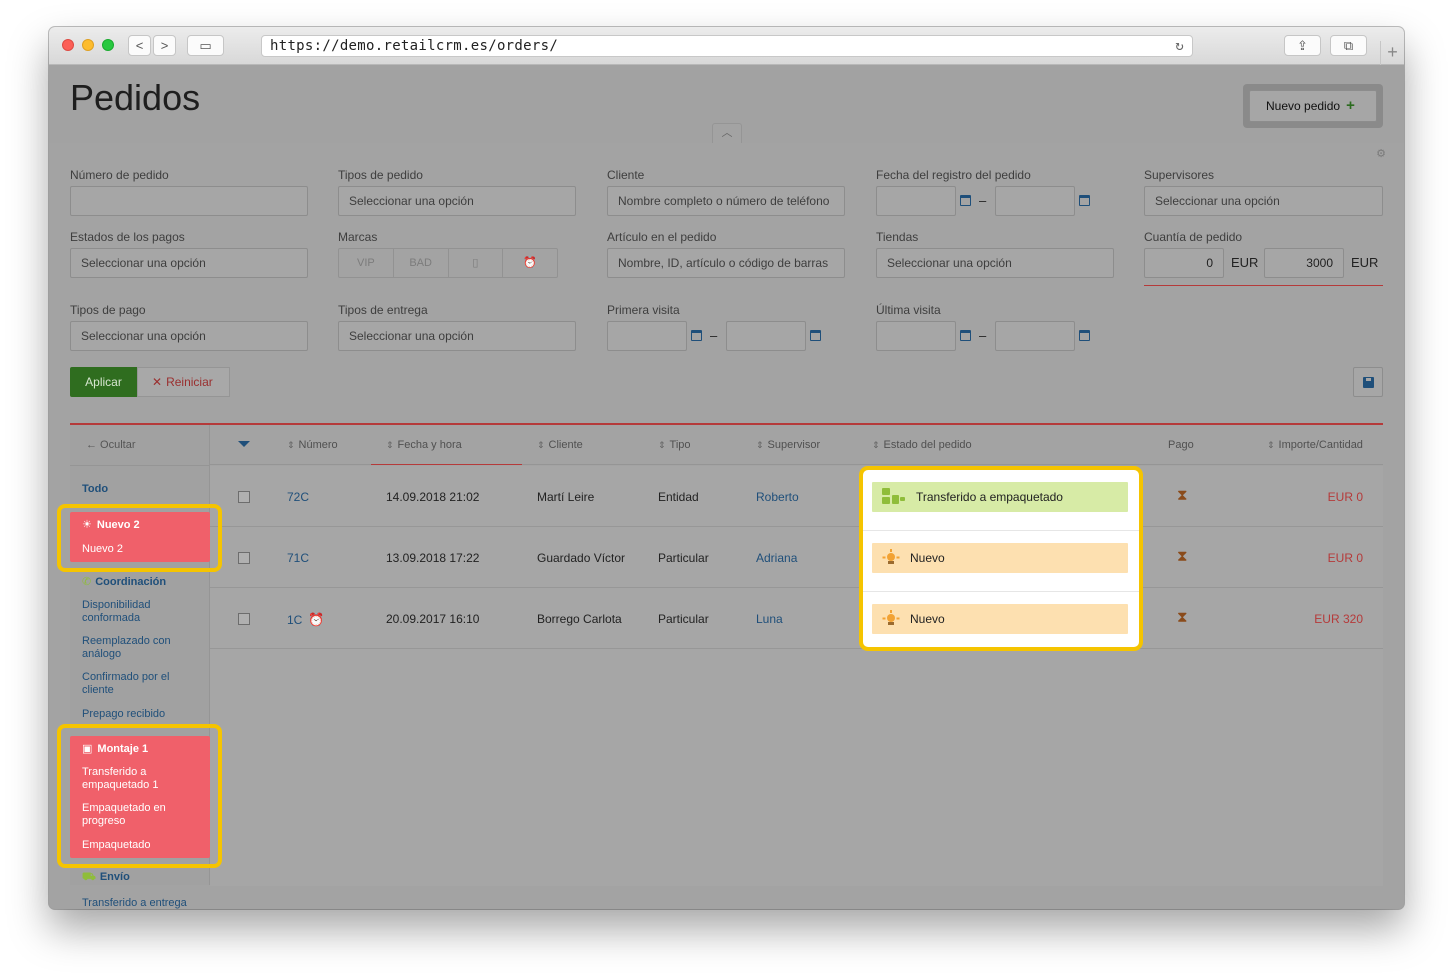 The height and width of the screenshot is (980, 1453). I want to click on gear-icon: ⚙, so click(1381, 153).